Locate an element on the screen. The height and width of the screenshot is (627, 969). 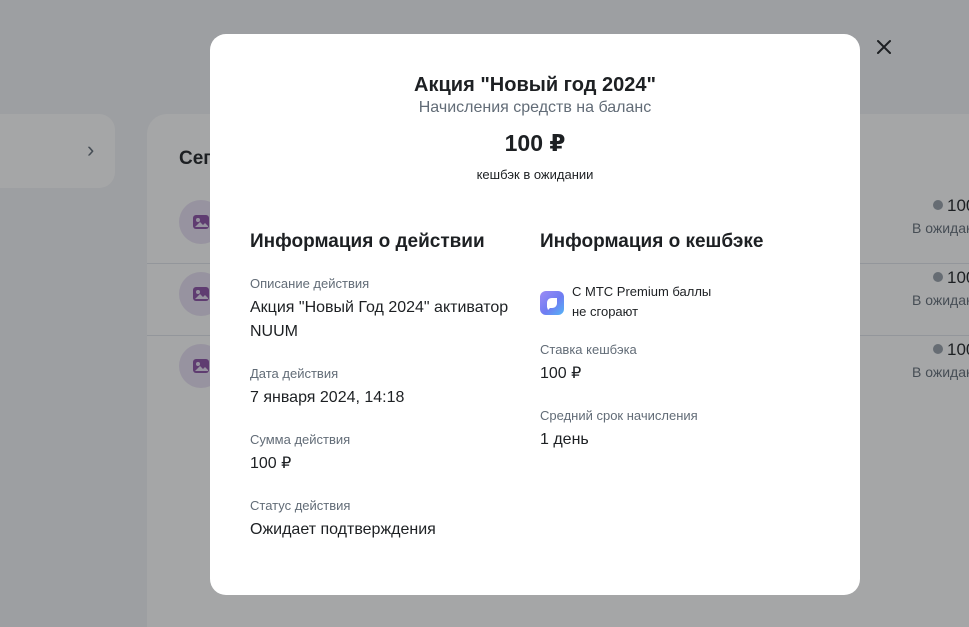
action-status-field: Статус действия Ожидает подтверждения is located at coordinates (392, 520).